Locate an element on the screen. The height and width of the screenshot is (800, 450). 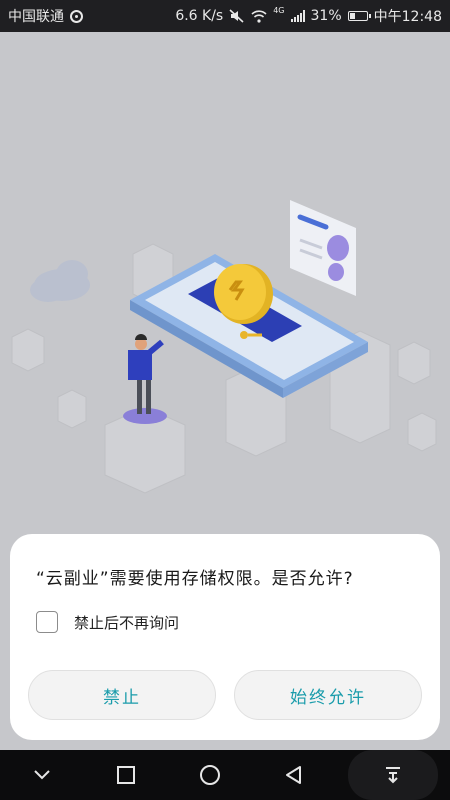
status-bar: 中国联通 6.6 K/s 4G 31% 中午12:48 is located at coordinates (225, 16).